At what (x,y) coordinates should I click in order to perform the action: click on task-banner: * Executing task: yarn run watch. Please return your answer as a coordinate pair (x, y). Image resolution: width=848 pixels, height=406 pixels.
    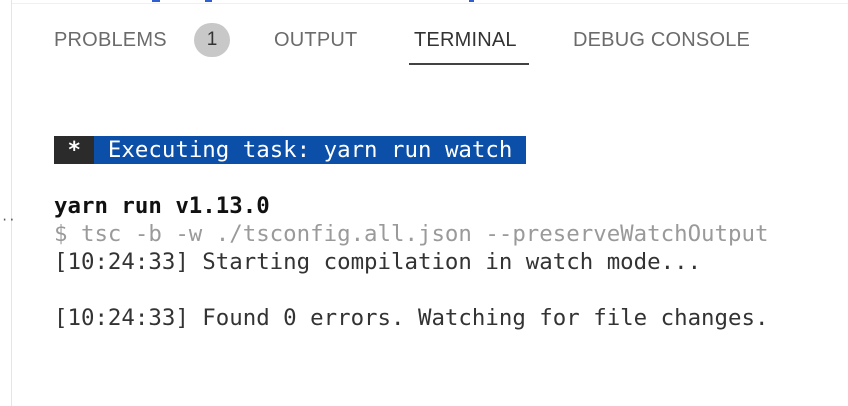
    Looking at the image, I should click on (290, 150).